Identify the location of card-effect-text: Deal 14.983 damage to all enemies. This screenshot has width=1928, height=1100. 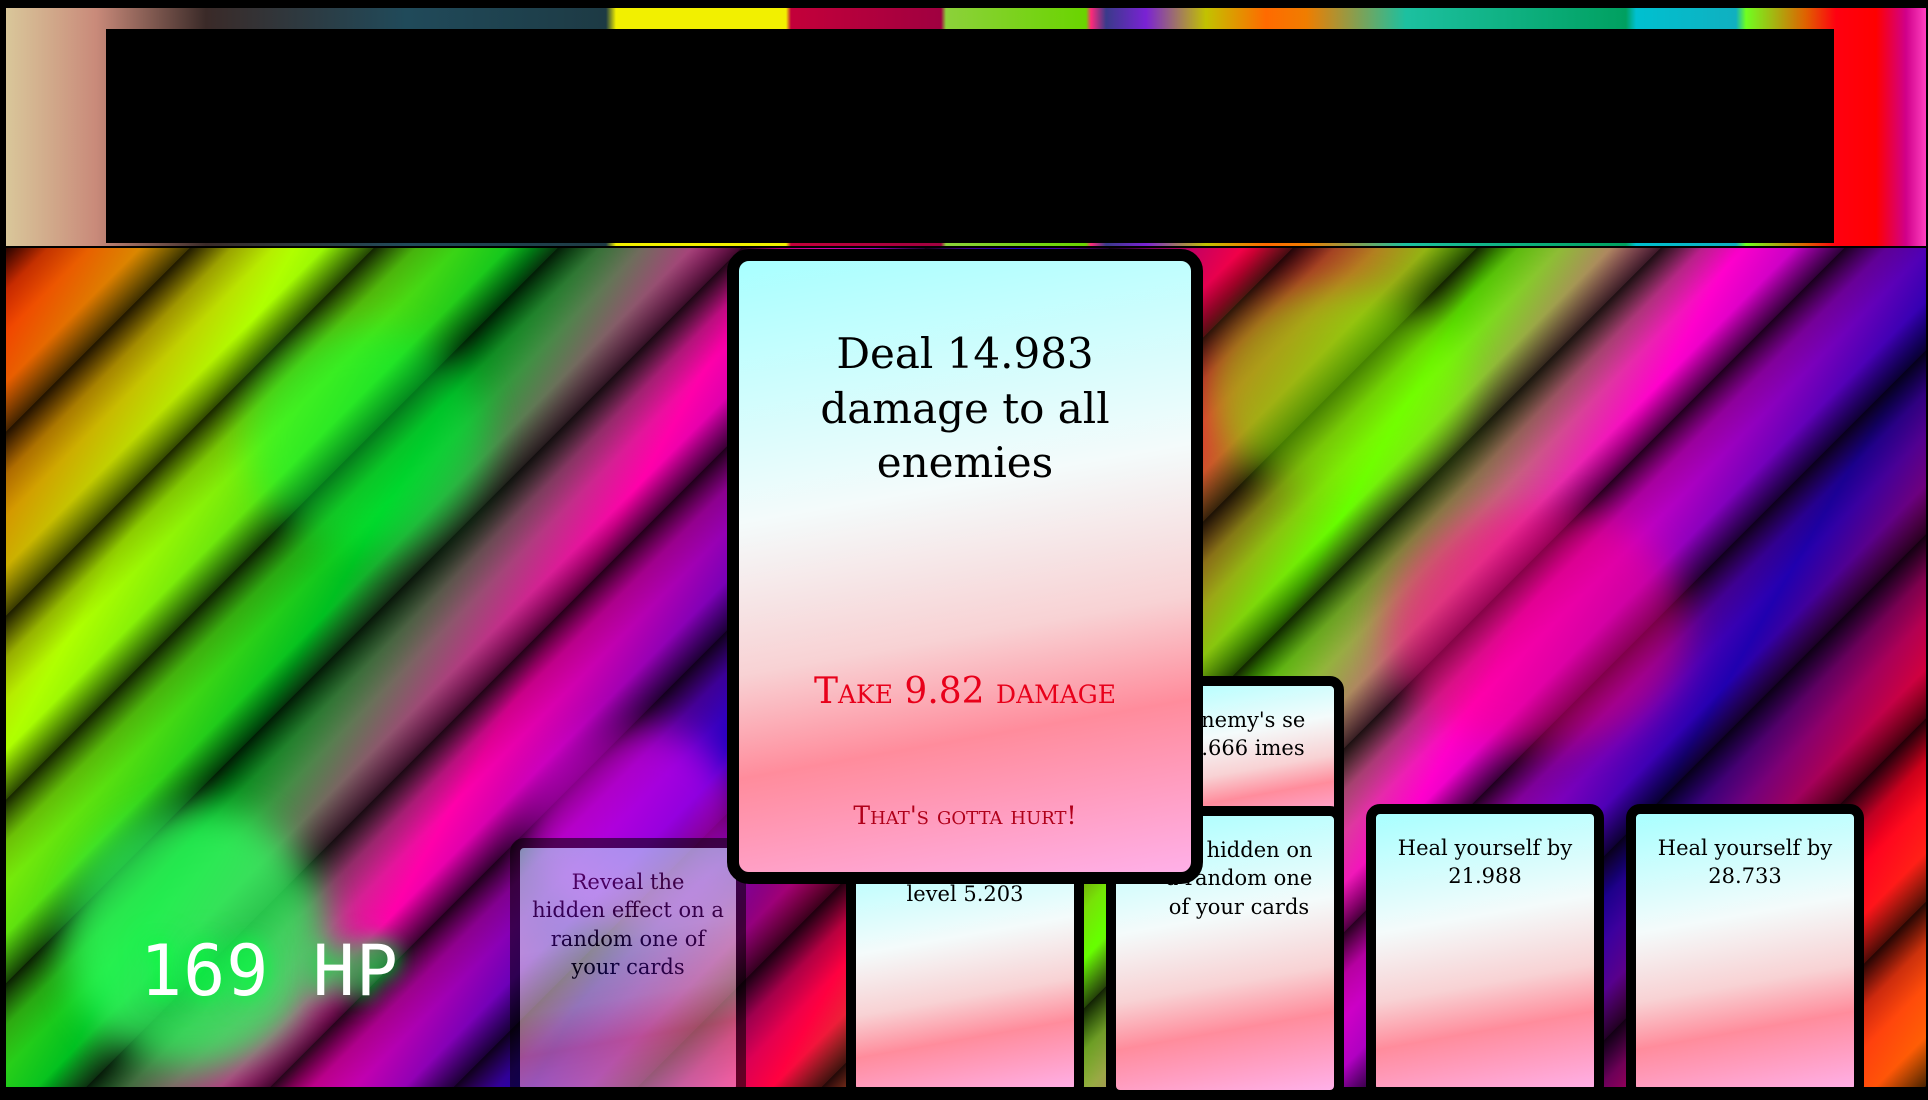
(965, 408).